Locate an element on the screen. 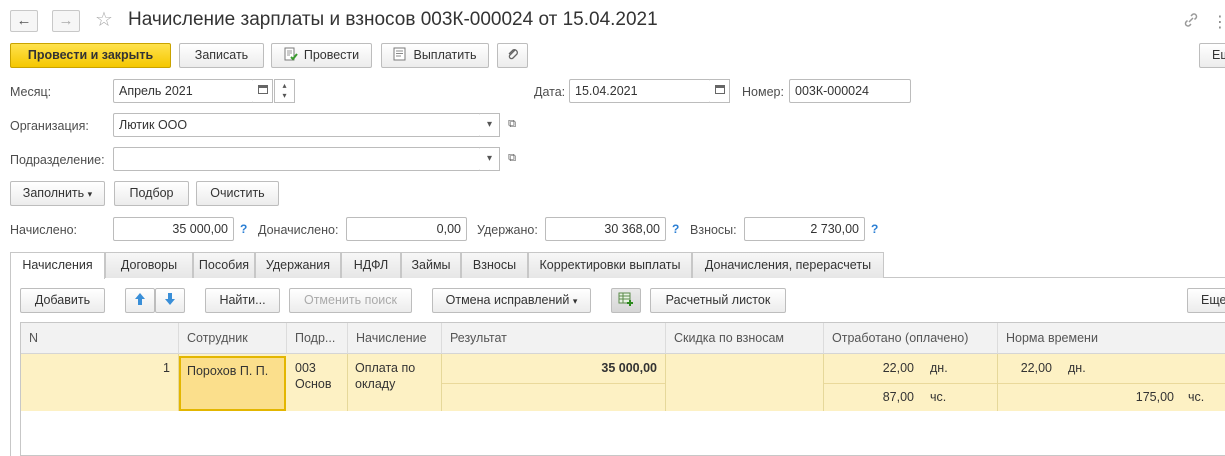 The height and width of the screenshot is (456, 1225). withheld-field: 30 368,00 is located at coordinates (605, 229).